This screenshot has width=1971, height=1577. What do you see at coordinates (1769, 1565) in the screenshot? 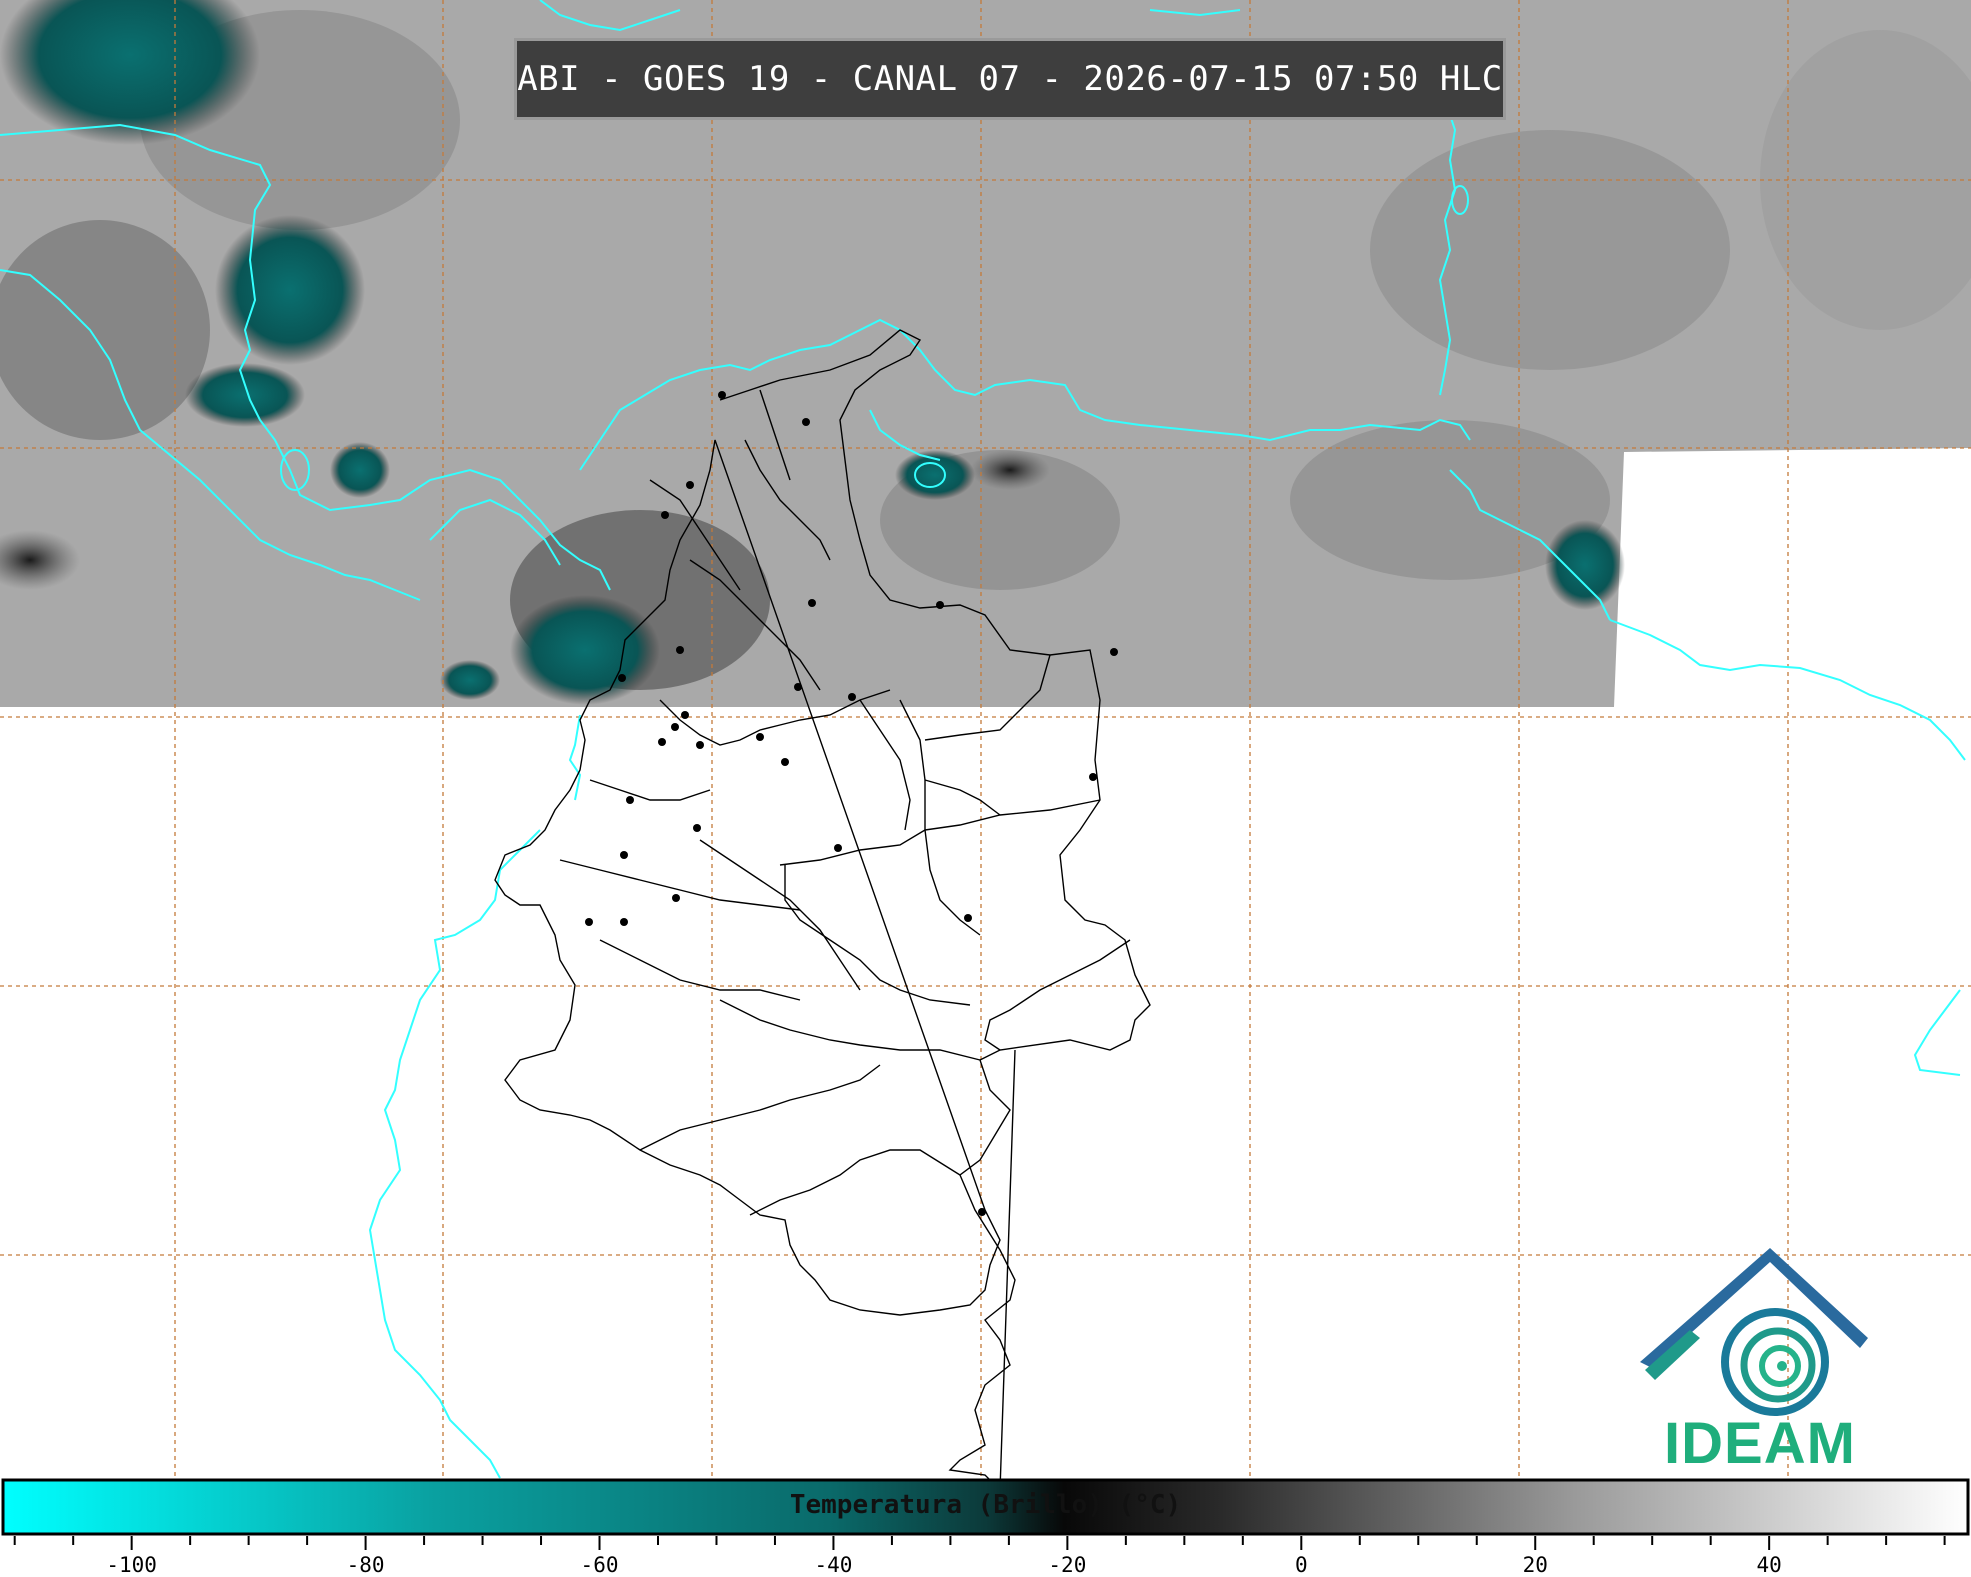
I see `tick-label: 40` at bounding box center [1769, 1565].